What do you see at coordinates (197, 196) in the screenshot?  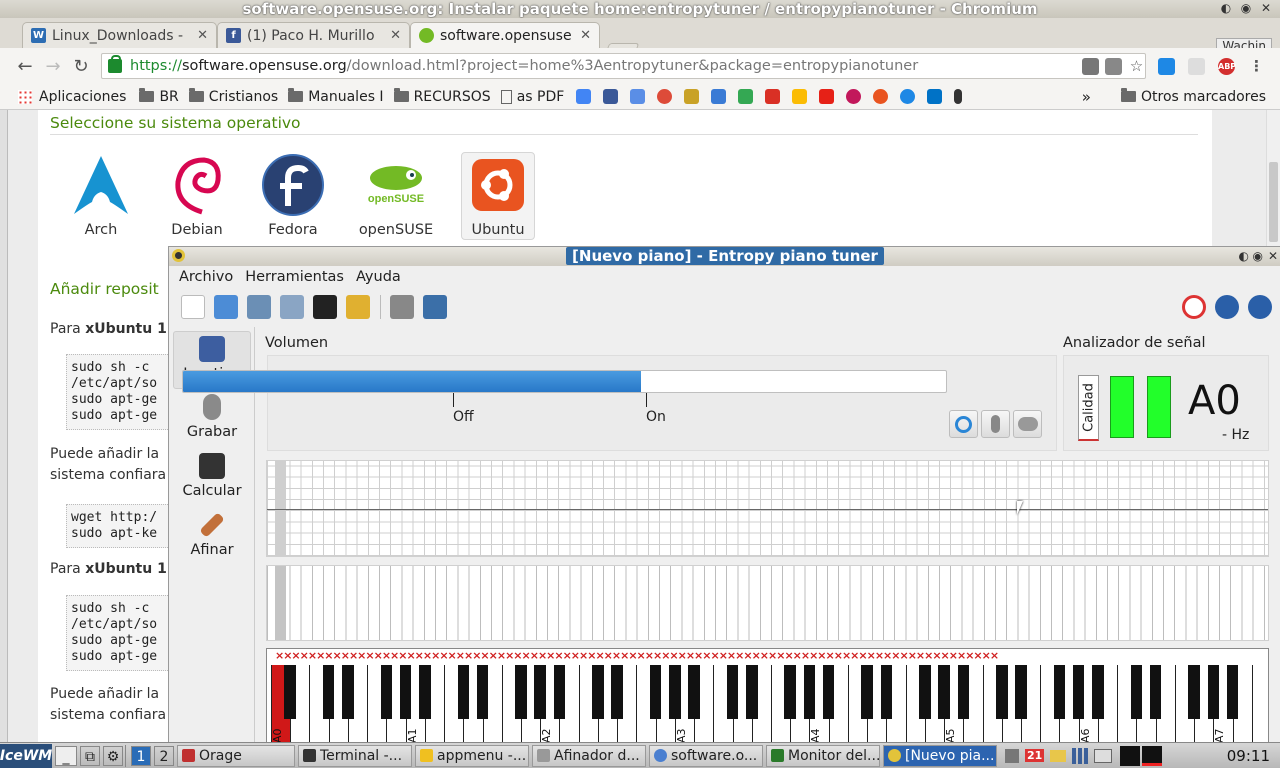 I see `os-debian: Debian` at bounding box center [197, 196].